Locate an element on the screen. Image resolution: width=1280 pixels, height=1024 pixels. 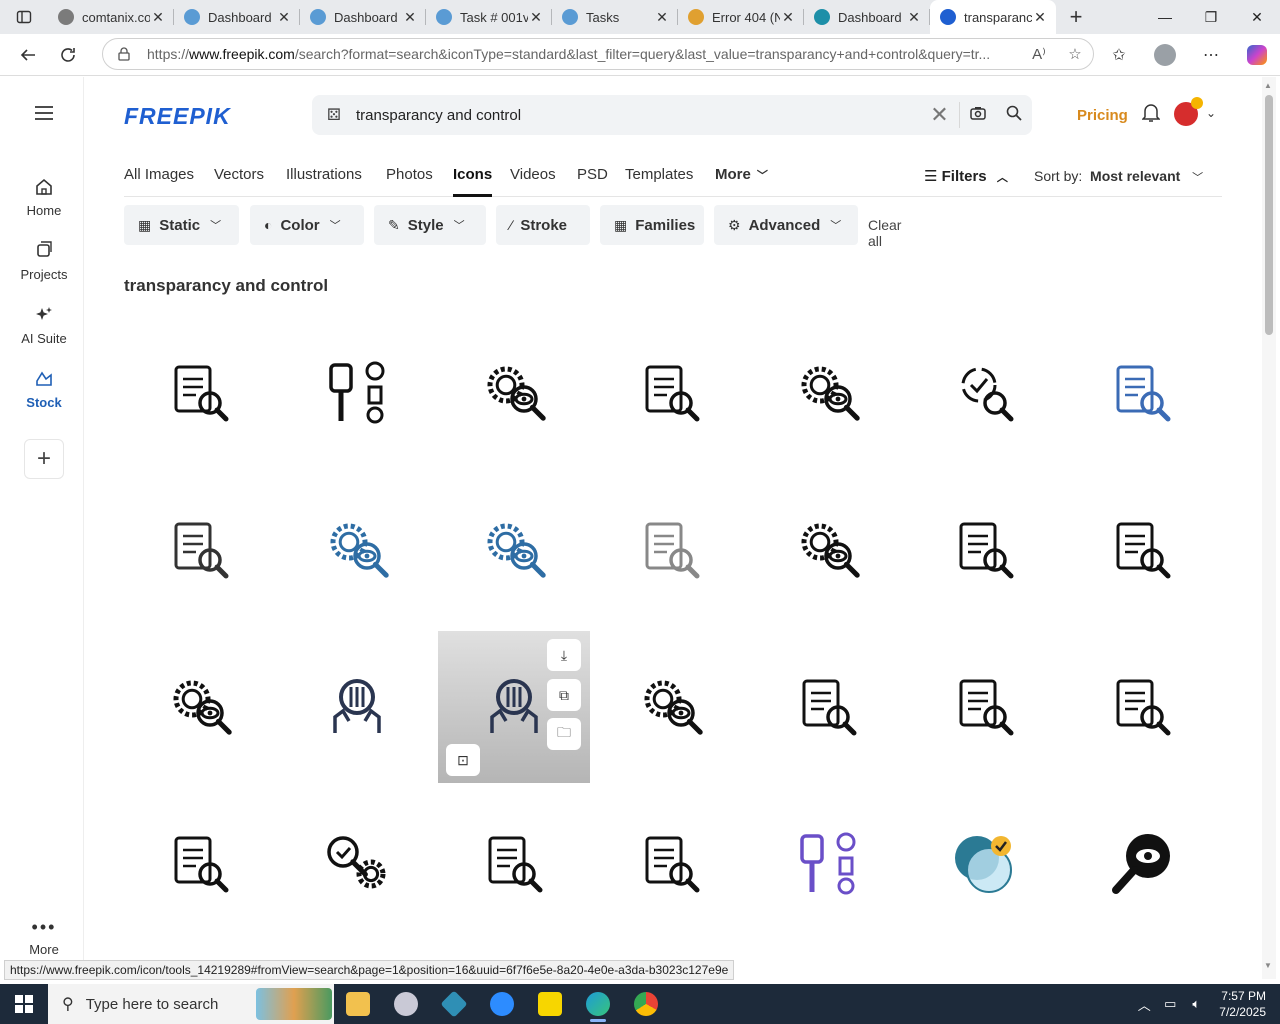
browser-tab: Task # 001v ✕ is located at coordinates (489, 17).